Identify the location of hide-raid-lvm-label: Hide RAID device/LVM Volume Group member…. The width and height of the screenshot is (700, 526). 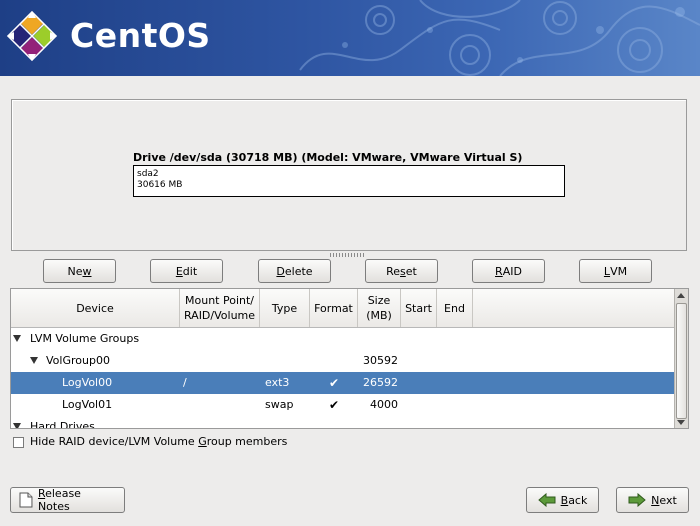
(158, 441).